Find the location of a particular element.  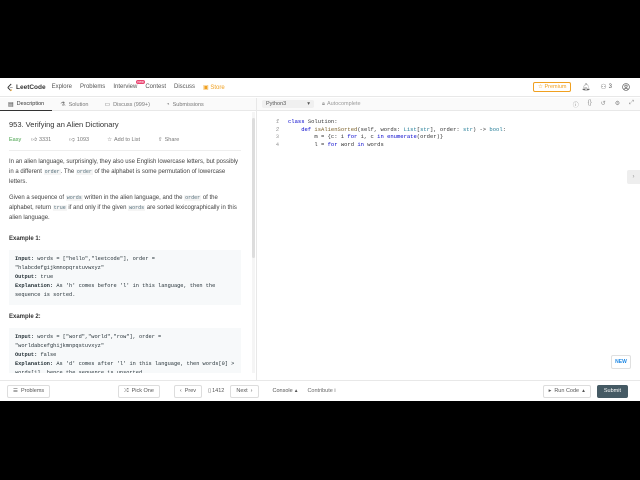

nav-store: ▣ Store is located at coordinates (214, 87).